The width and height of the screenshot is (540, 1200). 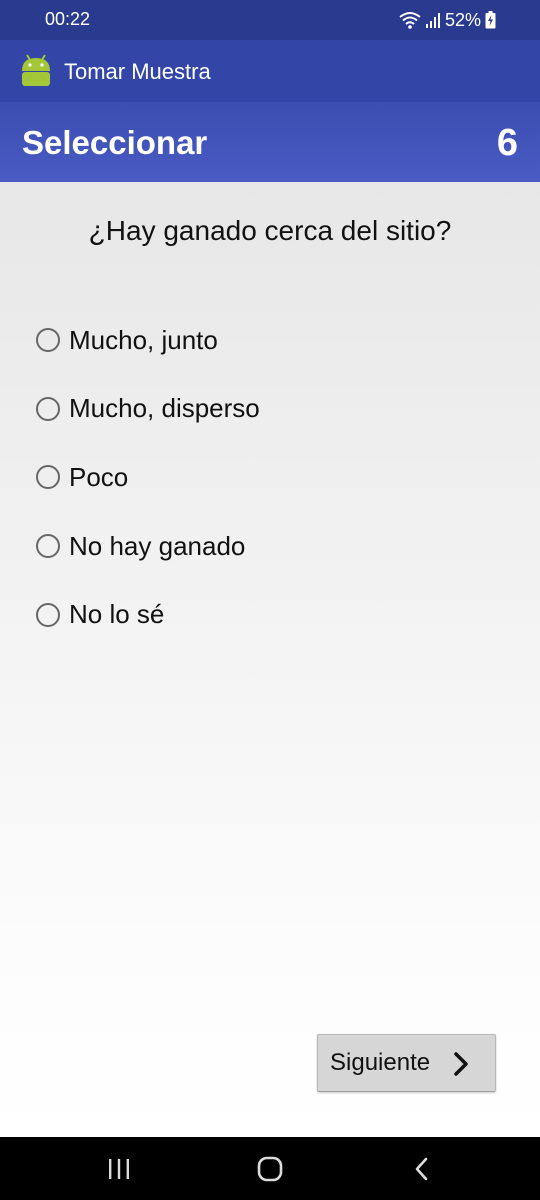 I want to click on option-mucho-disperso: Mucho, disperso, so click(x=266, y=409).